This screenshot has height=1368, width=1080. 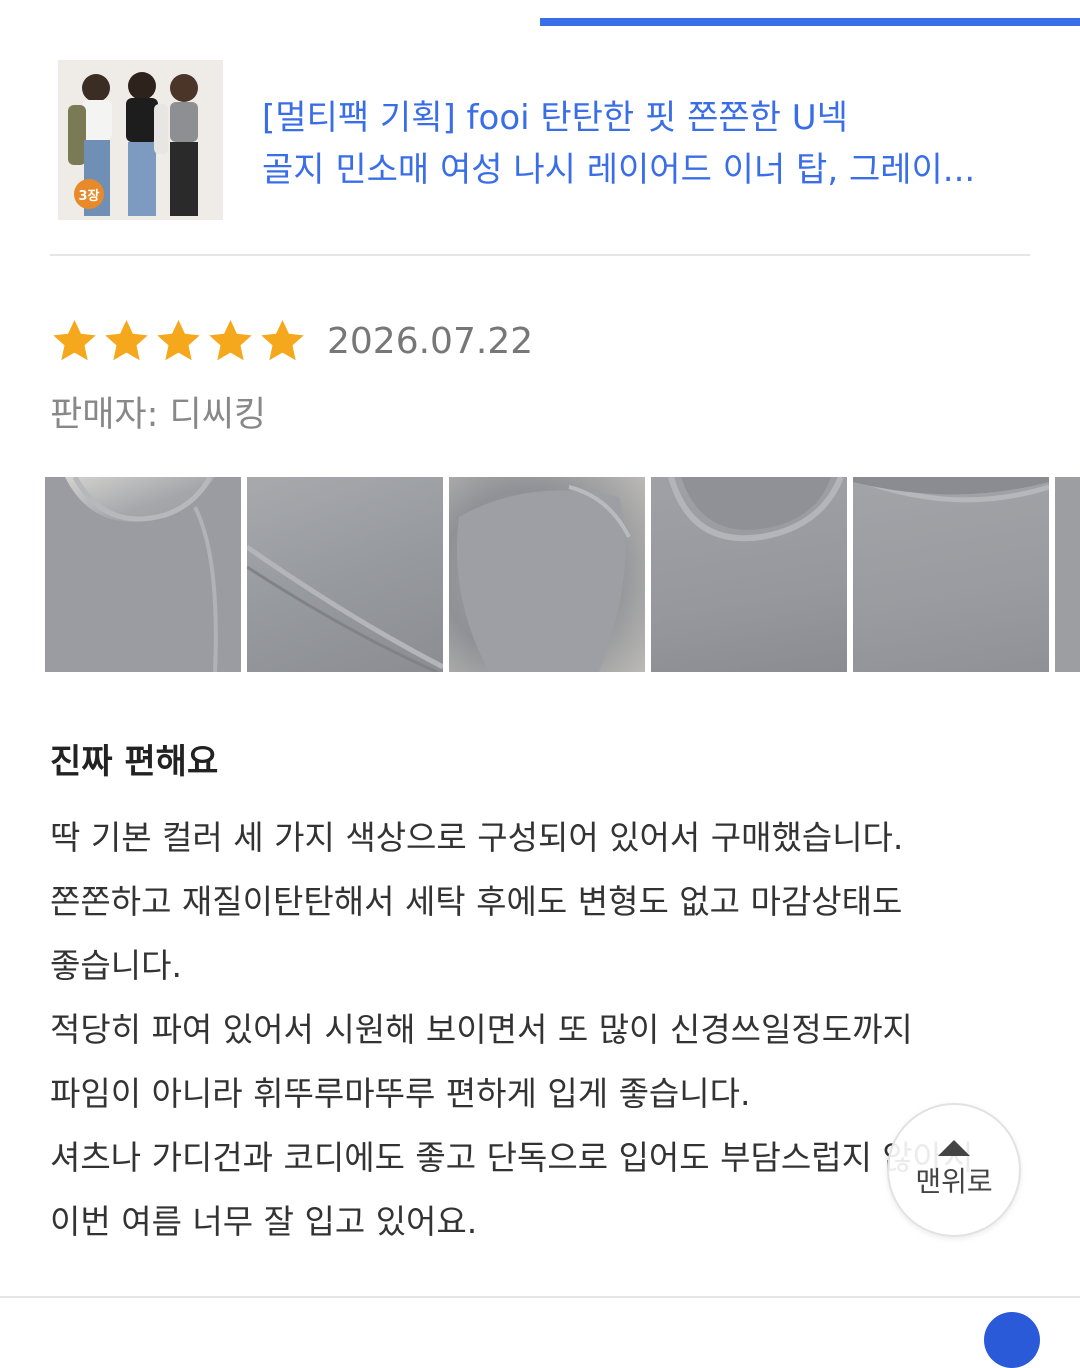 I want to click on section-divider, so click(x=540, y=255).